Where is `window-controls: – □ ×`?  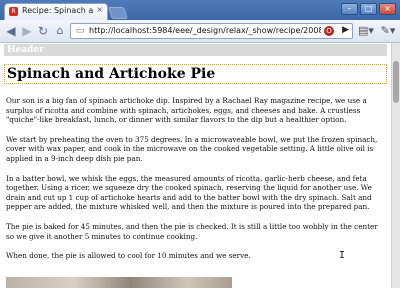
window-controls: – □ × is located at coordinates (368, 9).